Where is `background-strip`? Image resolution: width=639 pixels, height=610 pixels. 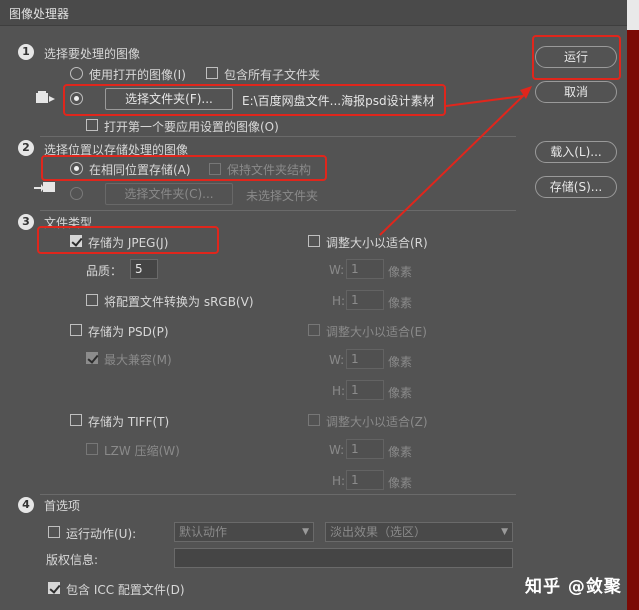
background-strip is located at coordinates (633, 305).